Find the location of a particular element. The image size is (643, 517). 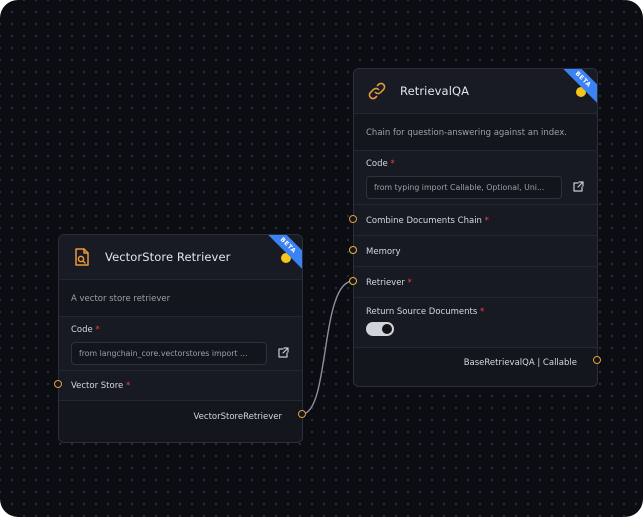

retriever-label: Retriever * is located at coordinates (389, 283).